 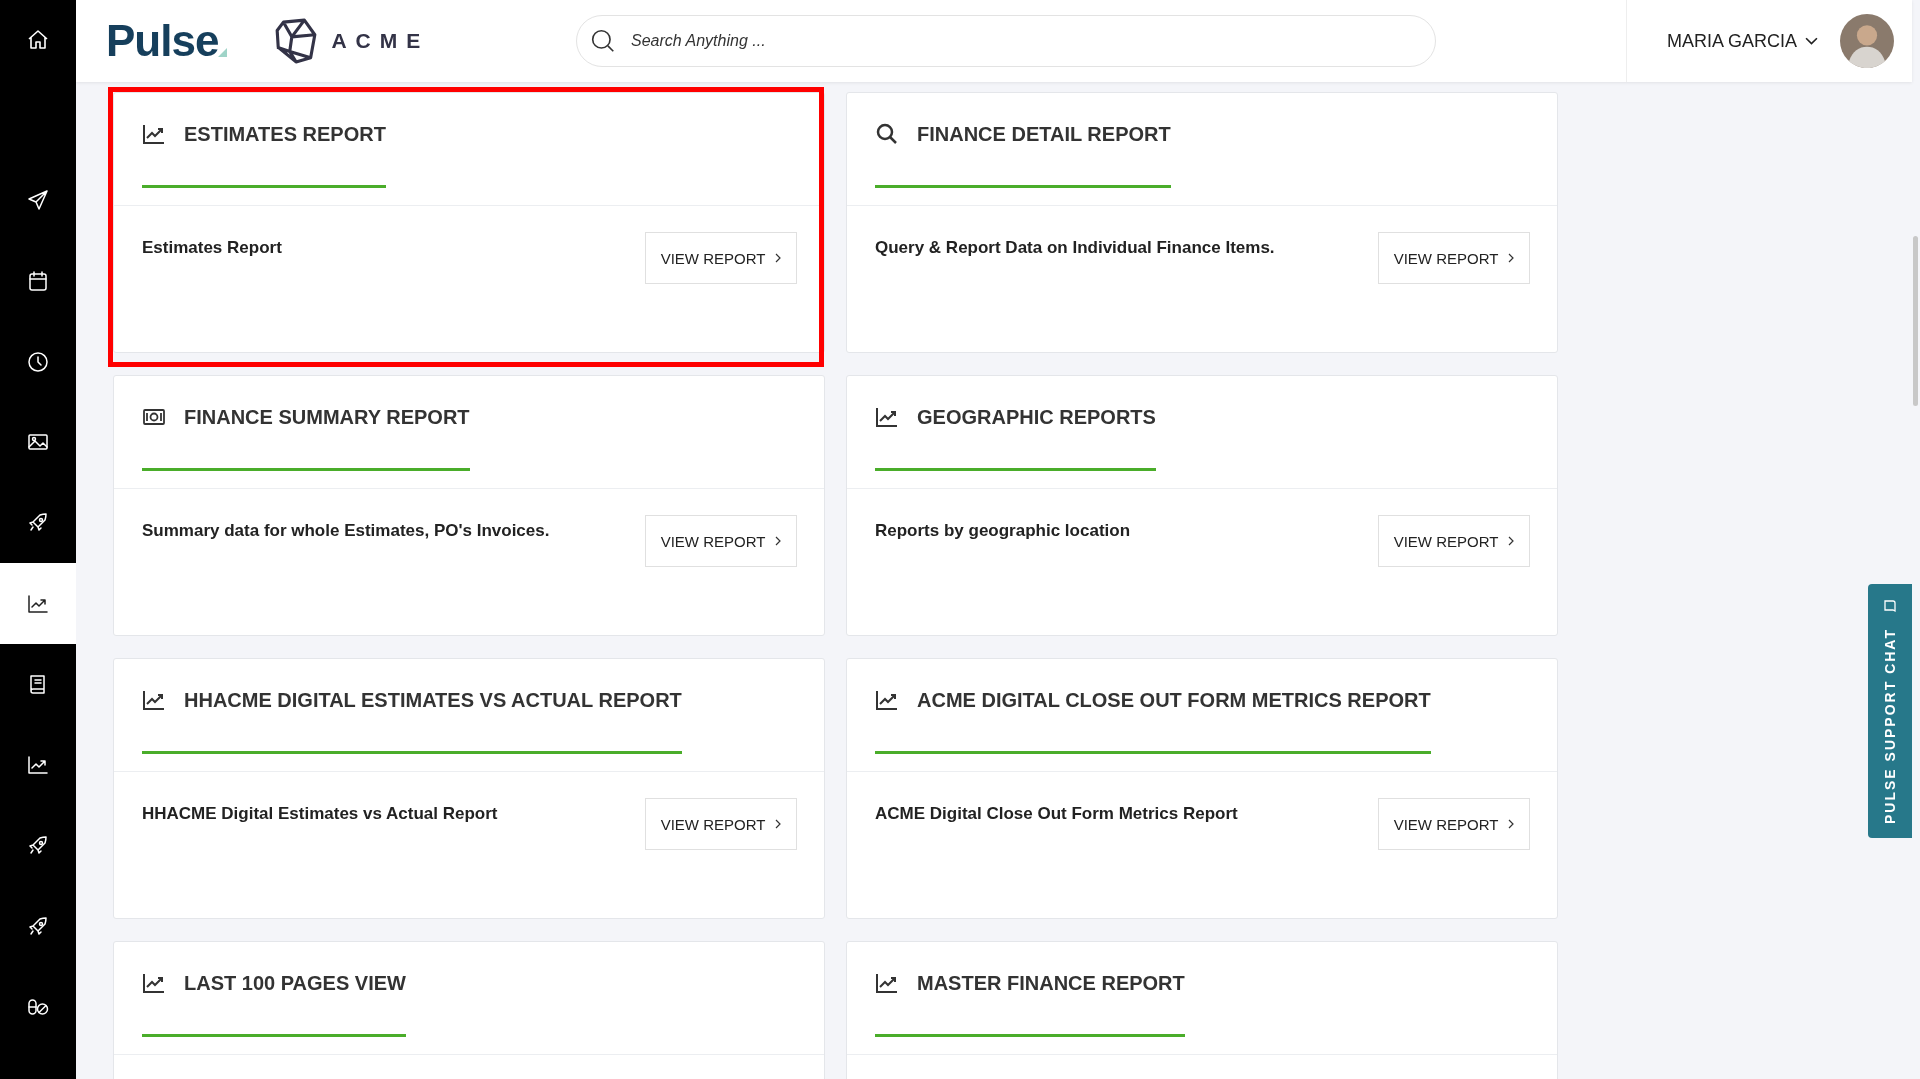 I want to click on support-chat-tab: PULSE SUPPORT CHAT, so click(x=1890, y=711).